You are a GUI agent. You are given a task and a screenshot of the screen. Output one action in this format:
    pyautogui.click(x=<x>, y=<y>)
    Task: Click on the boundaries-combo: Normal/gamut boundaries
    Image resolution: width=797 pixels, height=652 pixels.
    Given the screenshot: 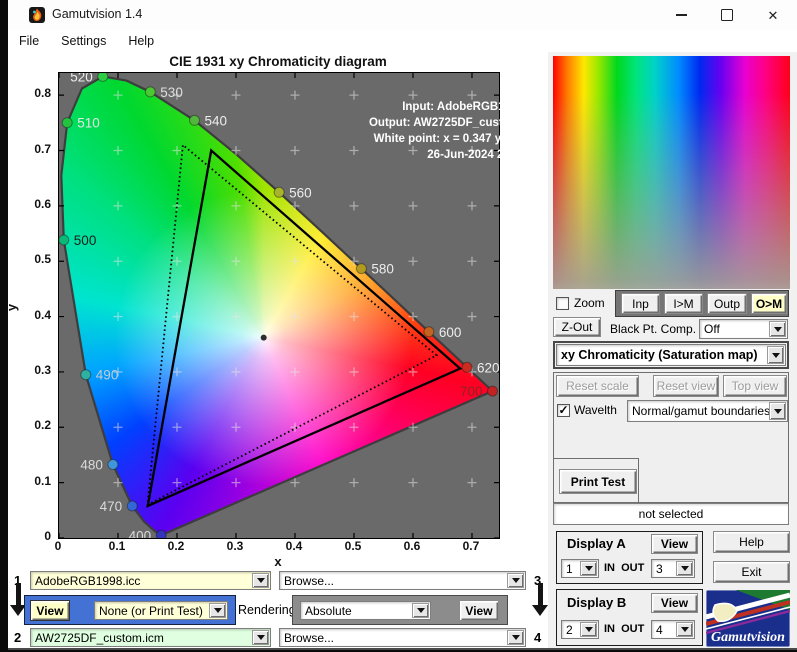 What is the action you would take?
    pyautogui.click(x=707, y=411)
    